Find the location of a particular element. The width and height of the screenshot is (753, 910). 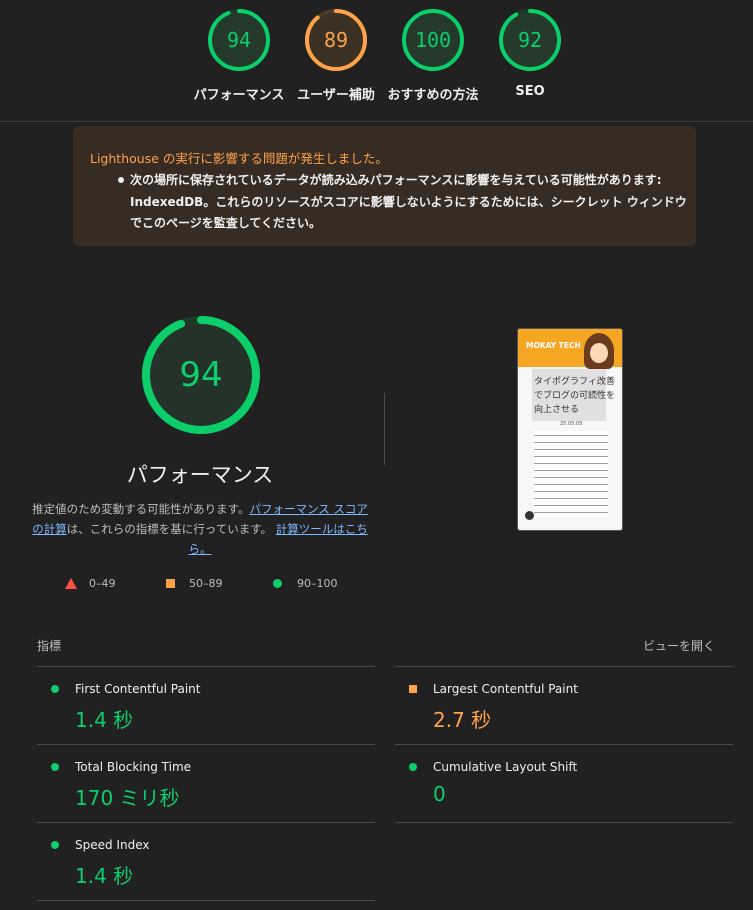

warning-line: でこのページを監査してください。 is located at coordinates (226, 223).